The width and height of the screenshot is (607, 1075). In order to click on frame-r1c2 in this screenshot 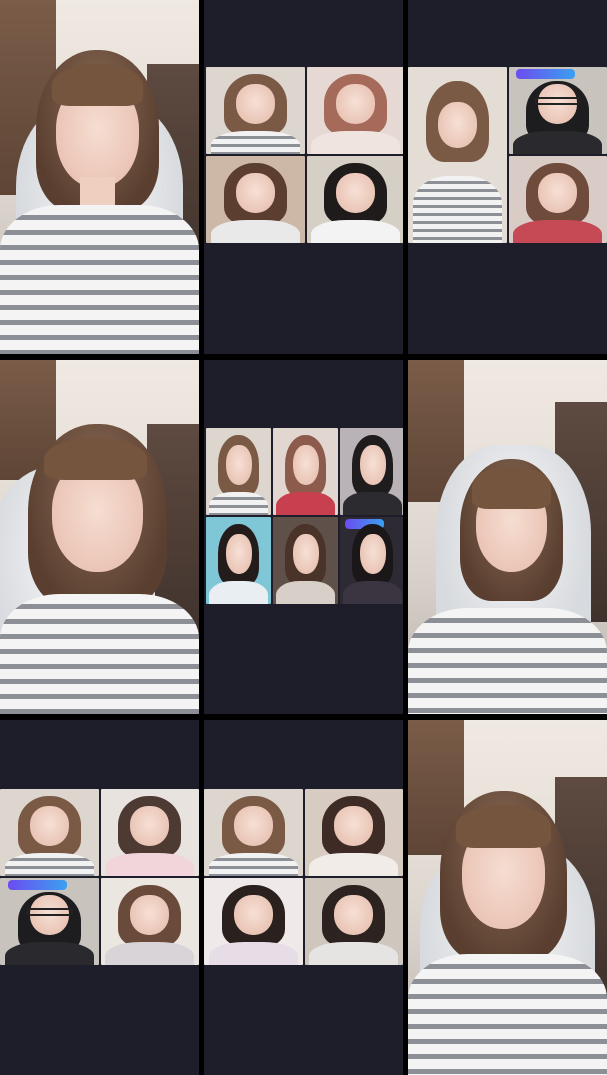, I will do `click(303, 177)`.